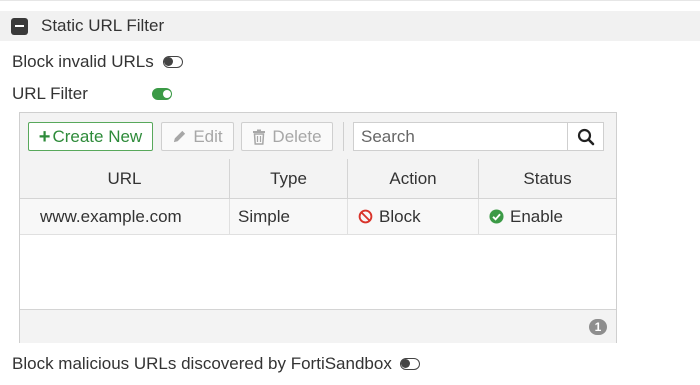  What do you see at coordinates (413, 178) in the screenshot?
I see `column-header-action: Action` at bounding box center [413, 178].